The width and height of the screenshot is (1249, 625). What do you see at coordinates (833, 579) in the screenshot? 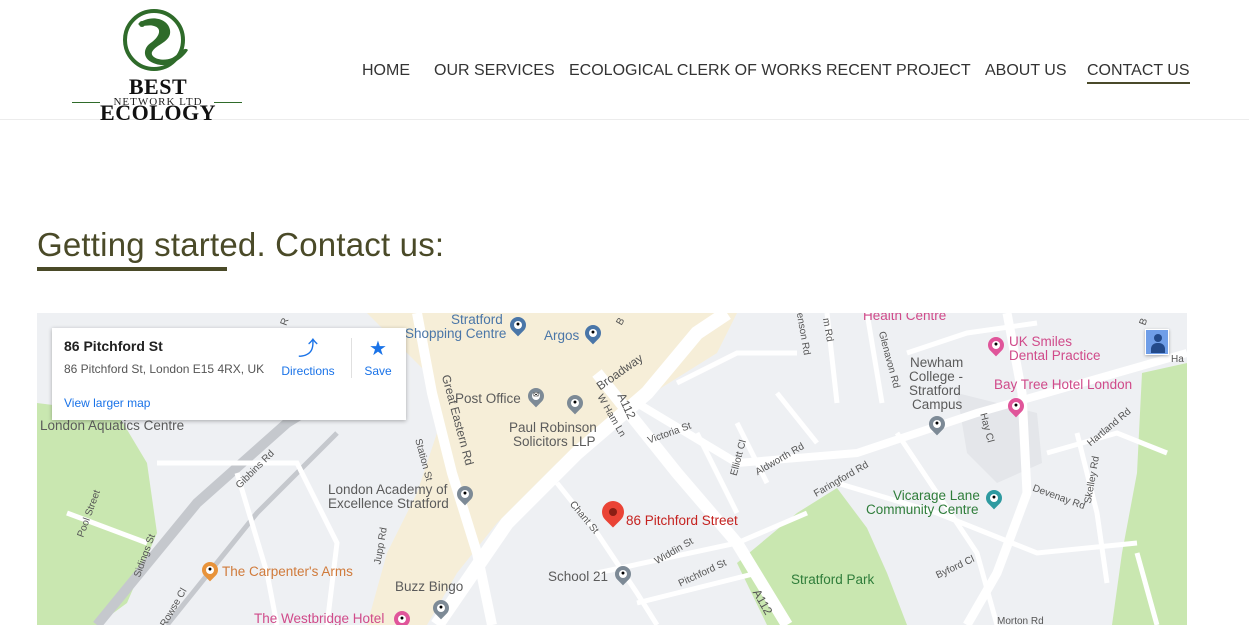
I see `map-label-stratford-park: Stratford Park` at bounding box center [833, 579].